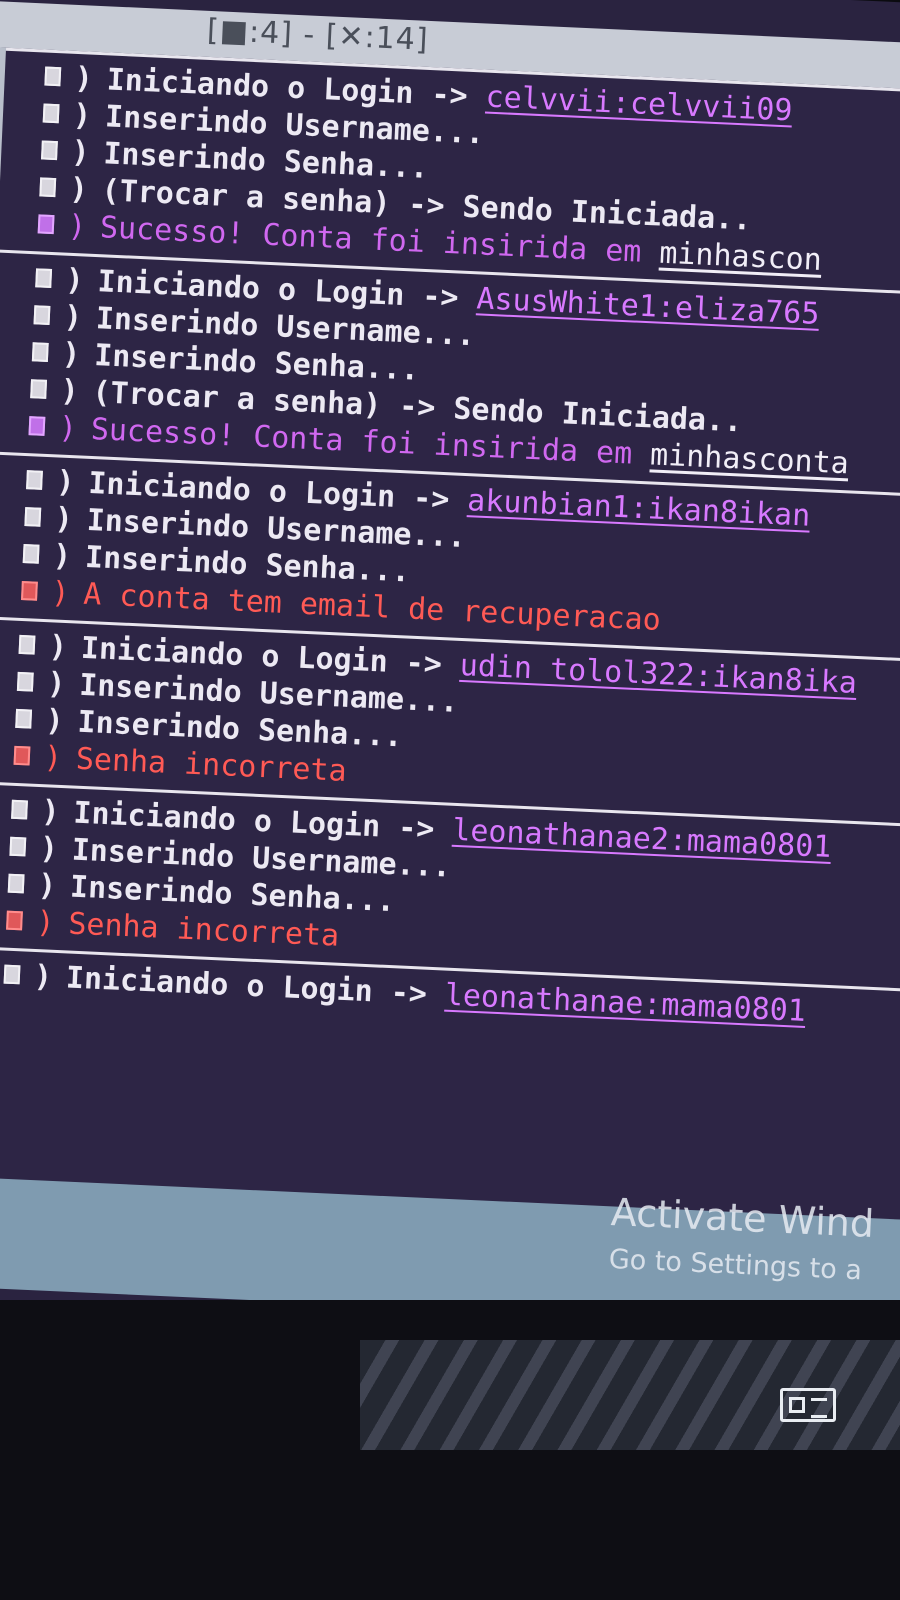  I want to click on destination-link: minhasconta, so click(749, 459).